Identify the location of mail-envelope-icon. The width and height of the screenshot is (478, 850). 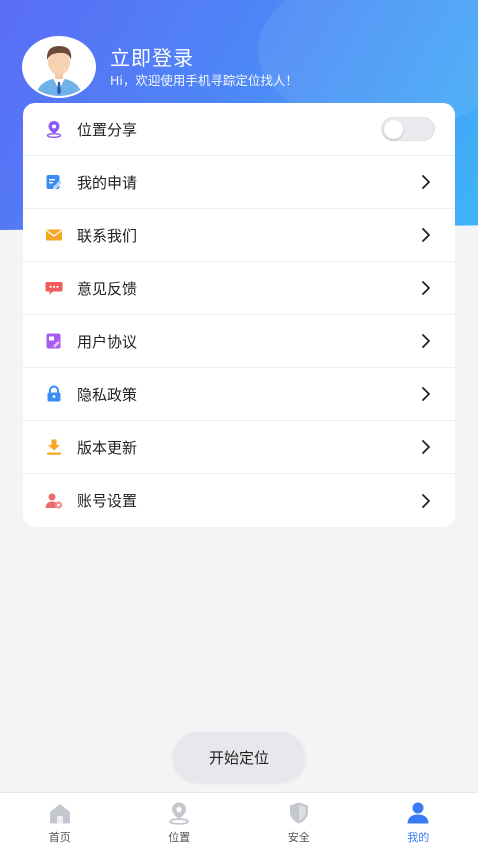
(54, 235).